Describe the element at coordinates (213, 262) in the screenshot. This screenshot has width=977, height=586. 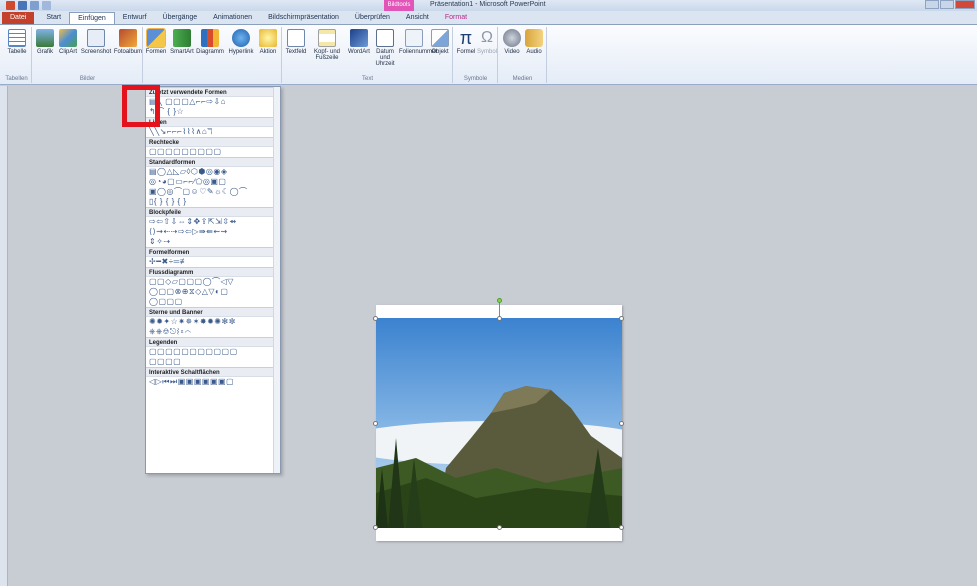
I see `shape-row: ✢━✖÷═≢` at that location.